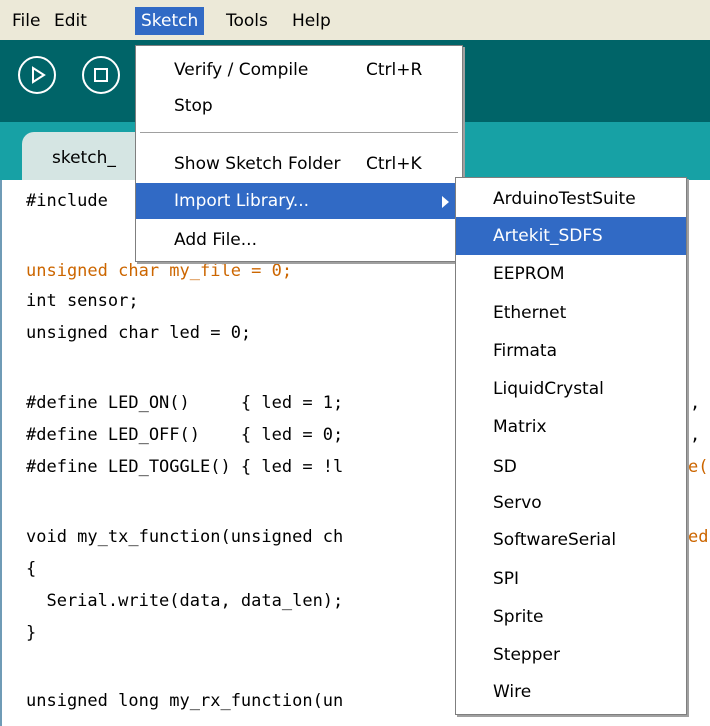 Image resolution: width=710 pixels, height=726 pixels. What do you see at coordinates (525, 351) in the screenshot?
I see `library-label: Firmata` at bounding box center [525, 351].